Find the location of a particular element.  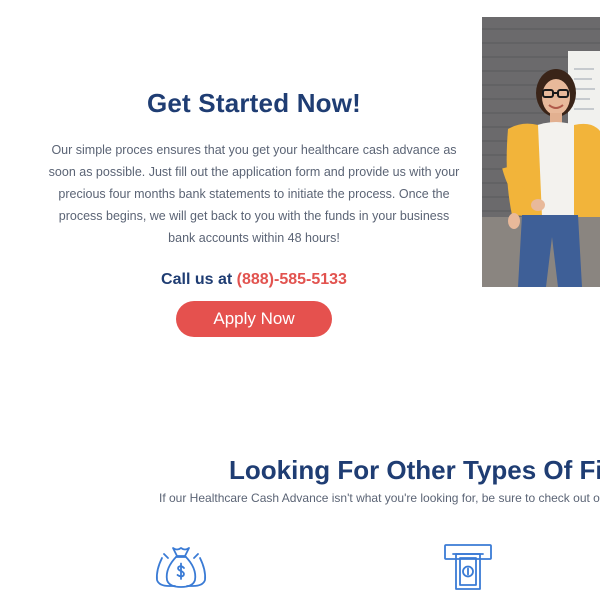

apply-now-button: Apply Now is located at coordinates (254, 319).